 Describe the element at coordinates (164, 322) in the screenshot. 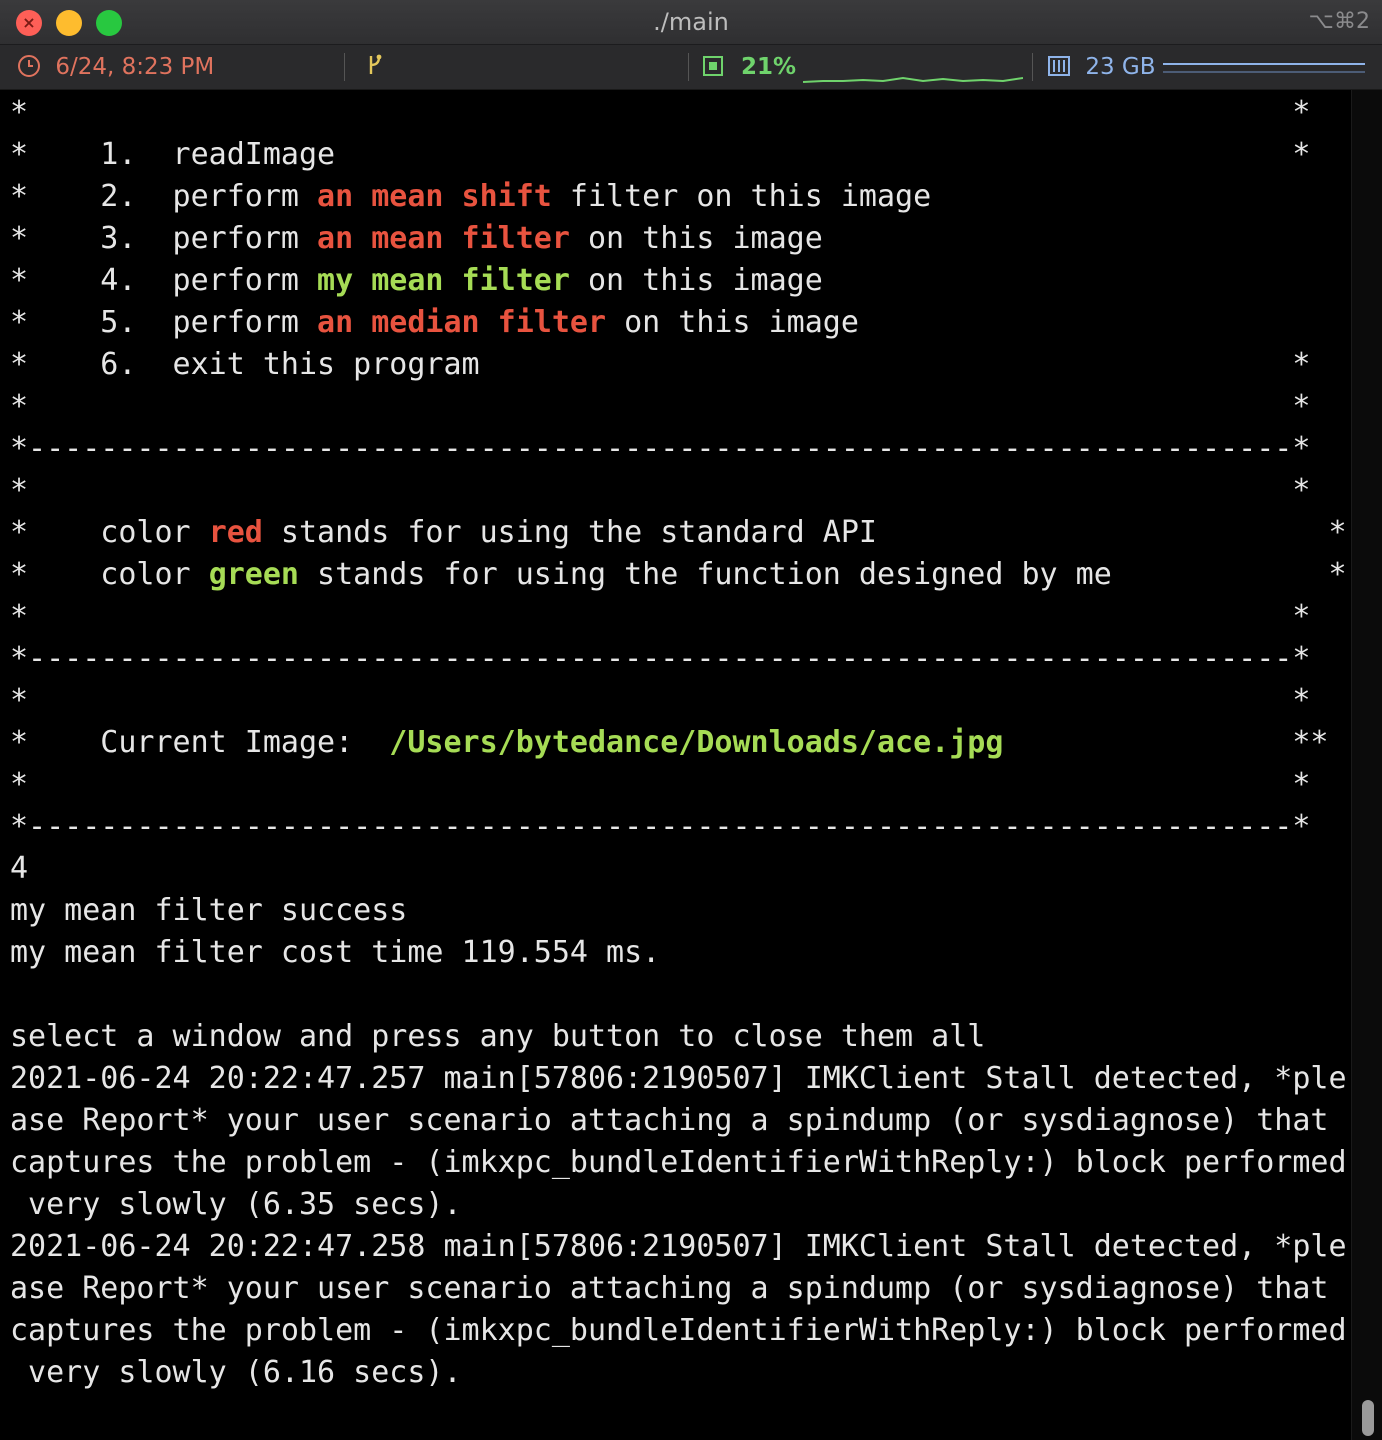

I see `terminal-text: * 5. perform` at that location.